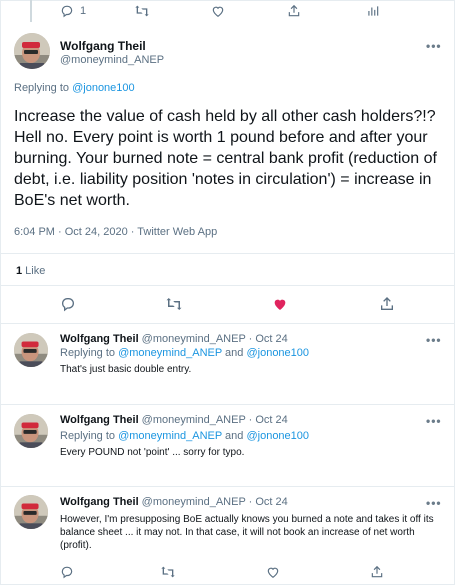  Describe the element at coordinates (83, 11) in the screenshot. I see `reply-count: 1` at that location.